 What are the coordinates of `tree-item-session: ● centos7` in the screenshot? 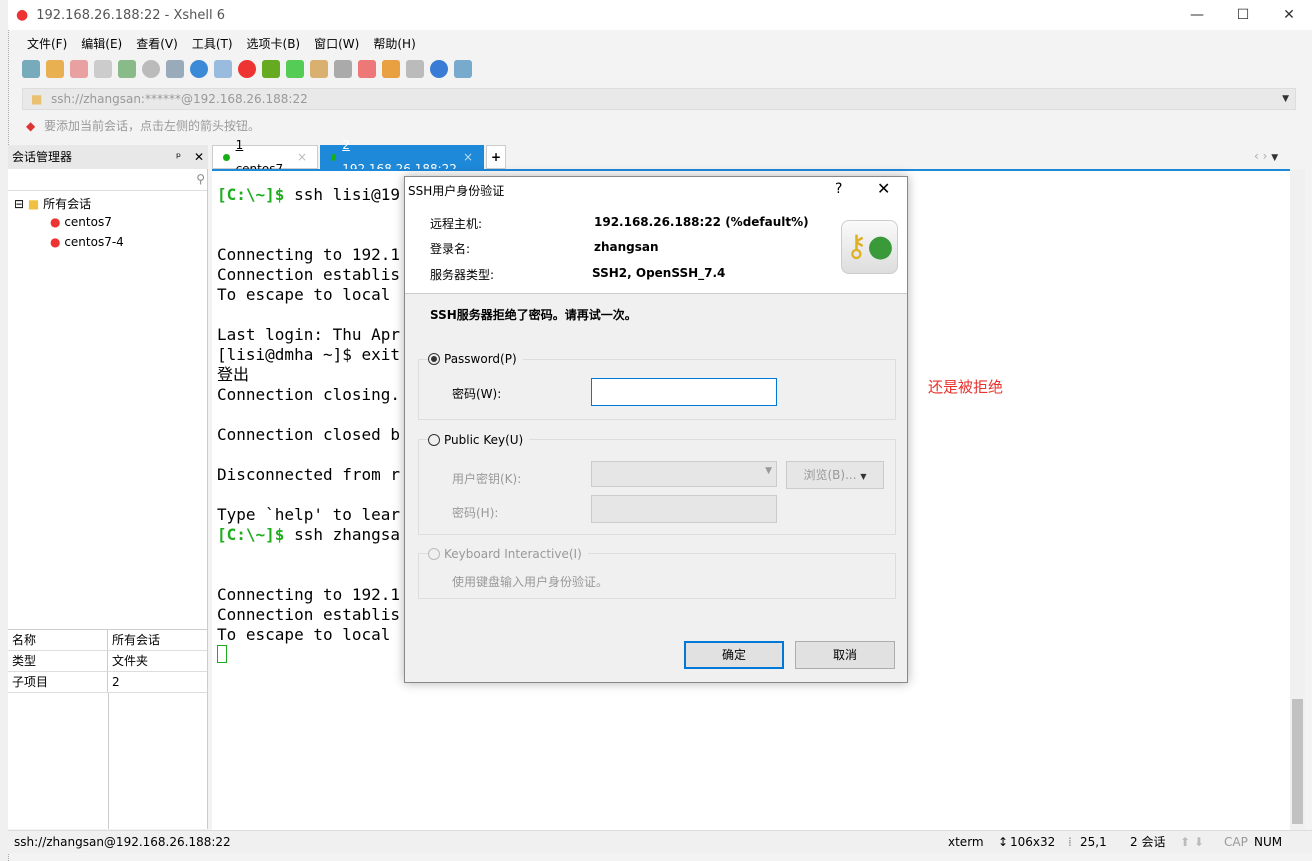 It's located at (81, 222).